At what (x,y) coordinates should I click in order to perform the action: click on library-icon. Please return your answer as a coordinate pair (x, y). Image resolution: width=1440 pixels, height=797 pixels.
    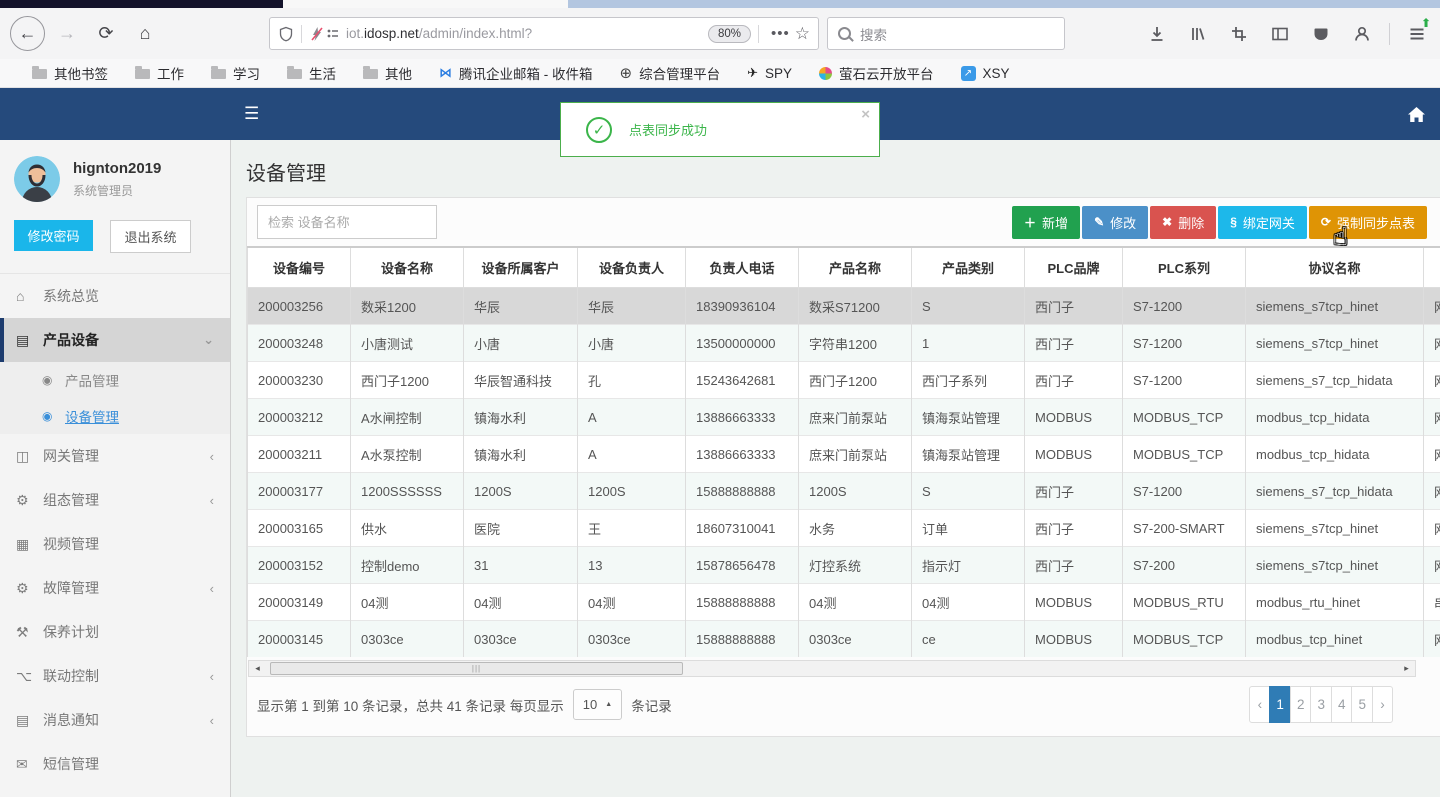
    Looking at the image, I should click on (1198, 34).